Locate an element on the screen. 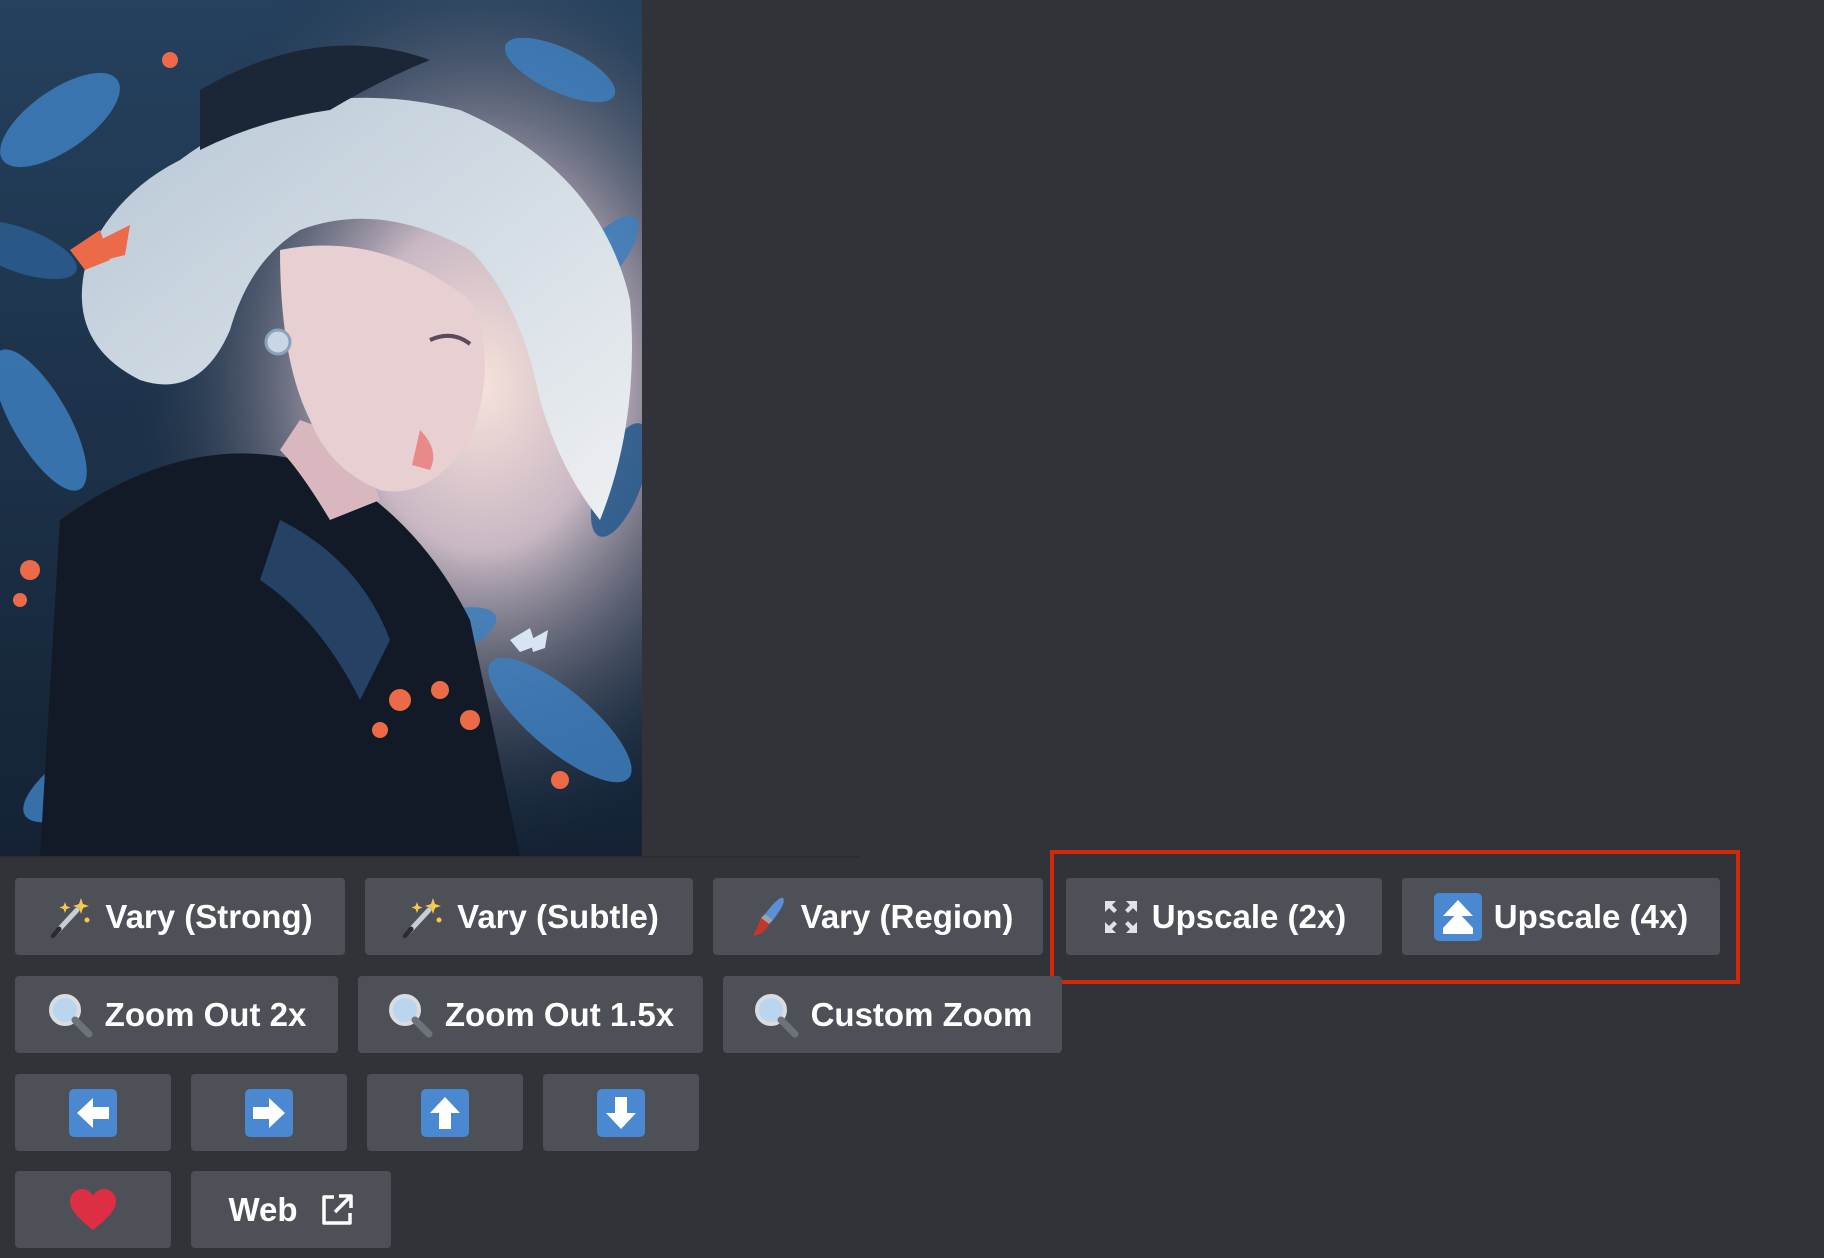 The height and width of the screenshot is (1258, 1824). vary-strong-button: Vary (Strong) is located at coordinates (180, 916).